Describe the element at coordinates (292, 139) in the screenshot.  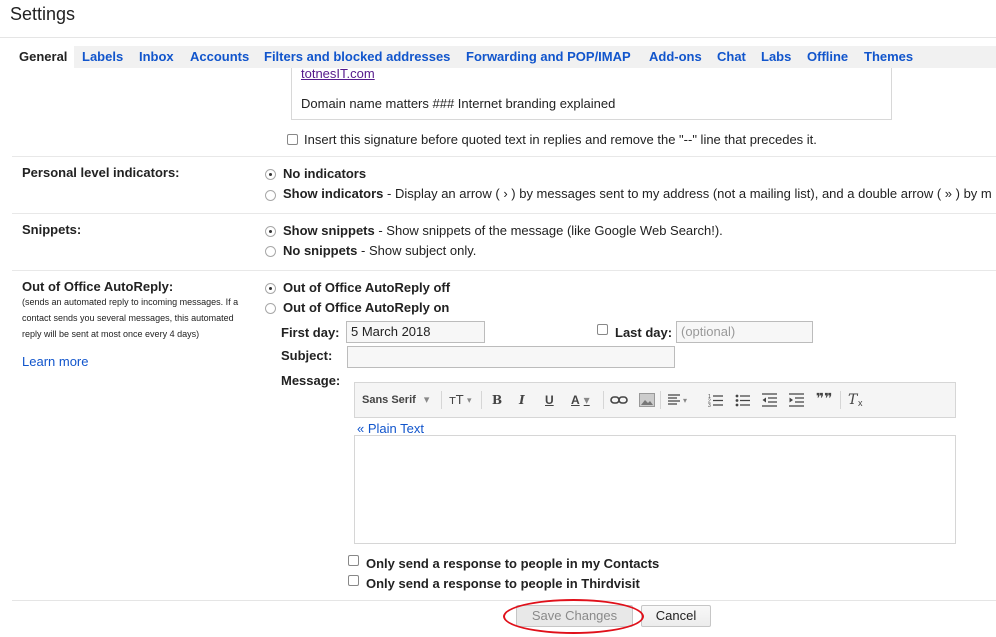
I see `signature-placement-checkbox` at that location.